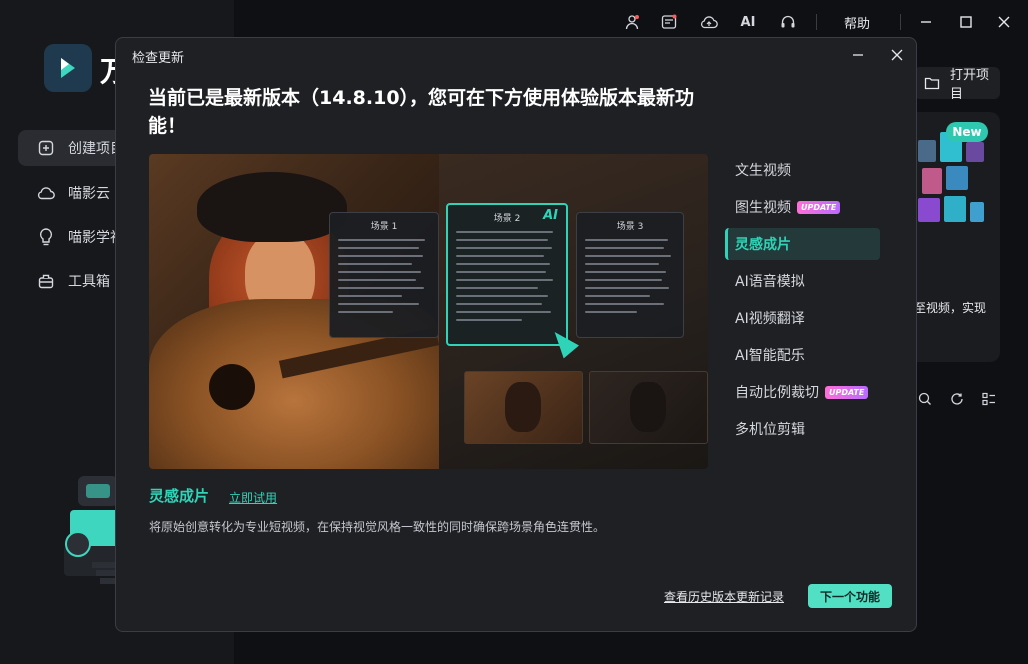 The height and width of the screenshot is (664, 1028). What do you see at coordinates (770, 430) in the screenshot?
I see `feature-label: 多机位剪辑` at bounding box center [770, 430].